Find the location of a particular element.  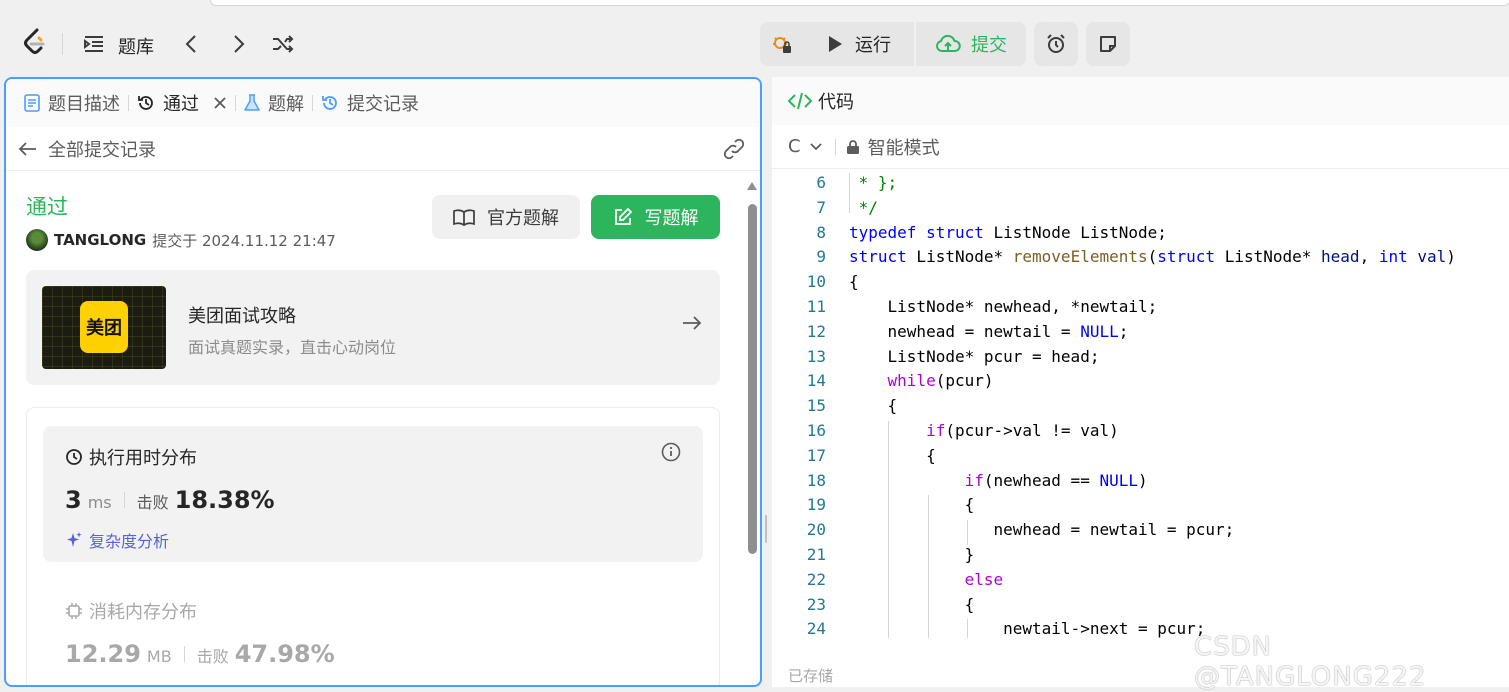

memory-beat-value: 47.98% is located at coordinates (284, 654).